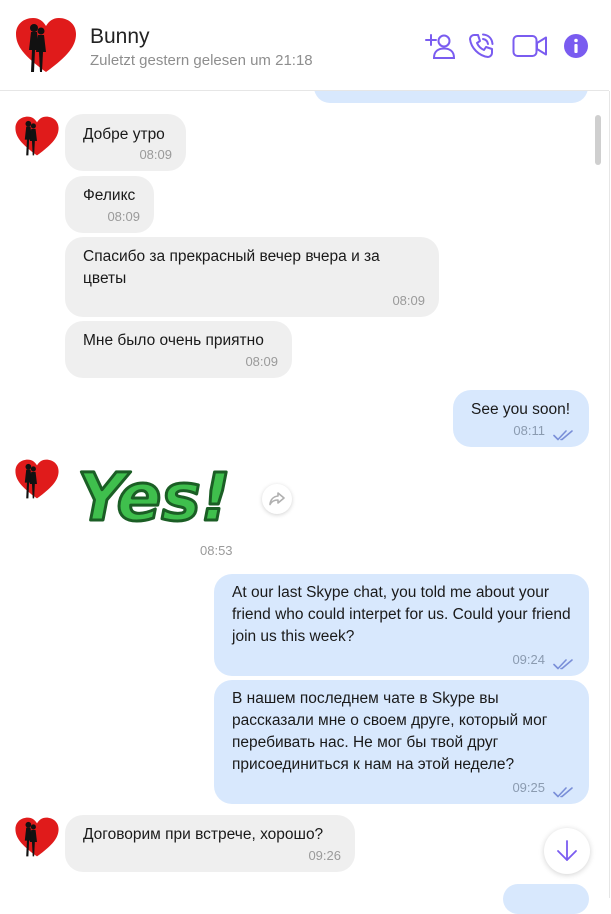 Image resolution: width=611 pixels, height=914 pixels. I want to click on video-camera-icon, so click(530, 46).